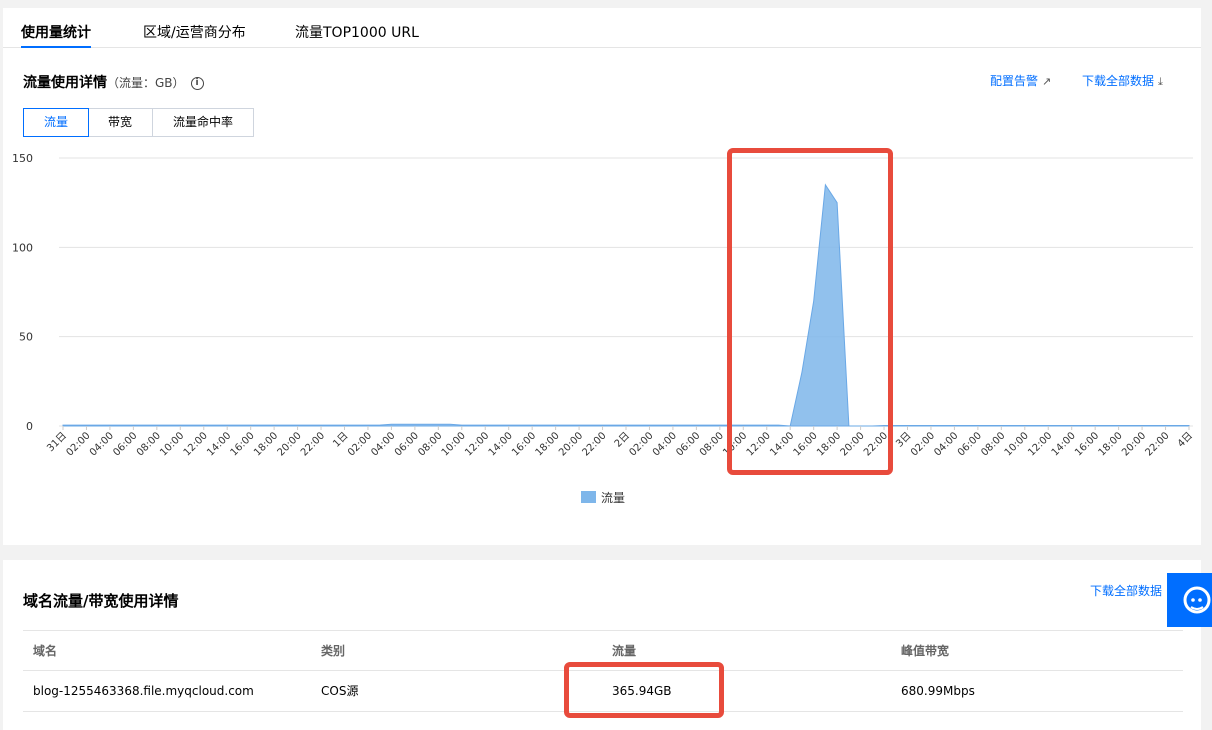 This screenshot has width=1212, height=730. I want to click on tab-region-isp: 区域/运营商分布, so click(194, 28).